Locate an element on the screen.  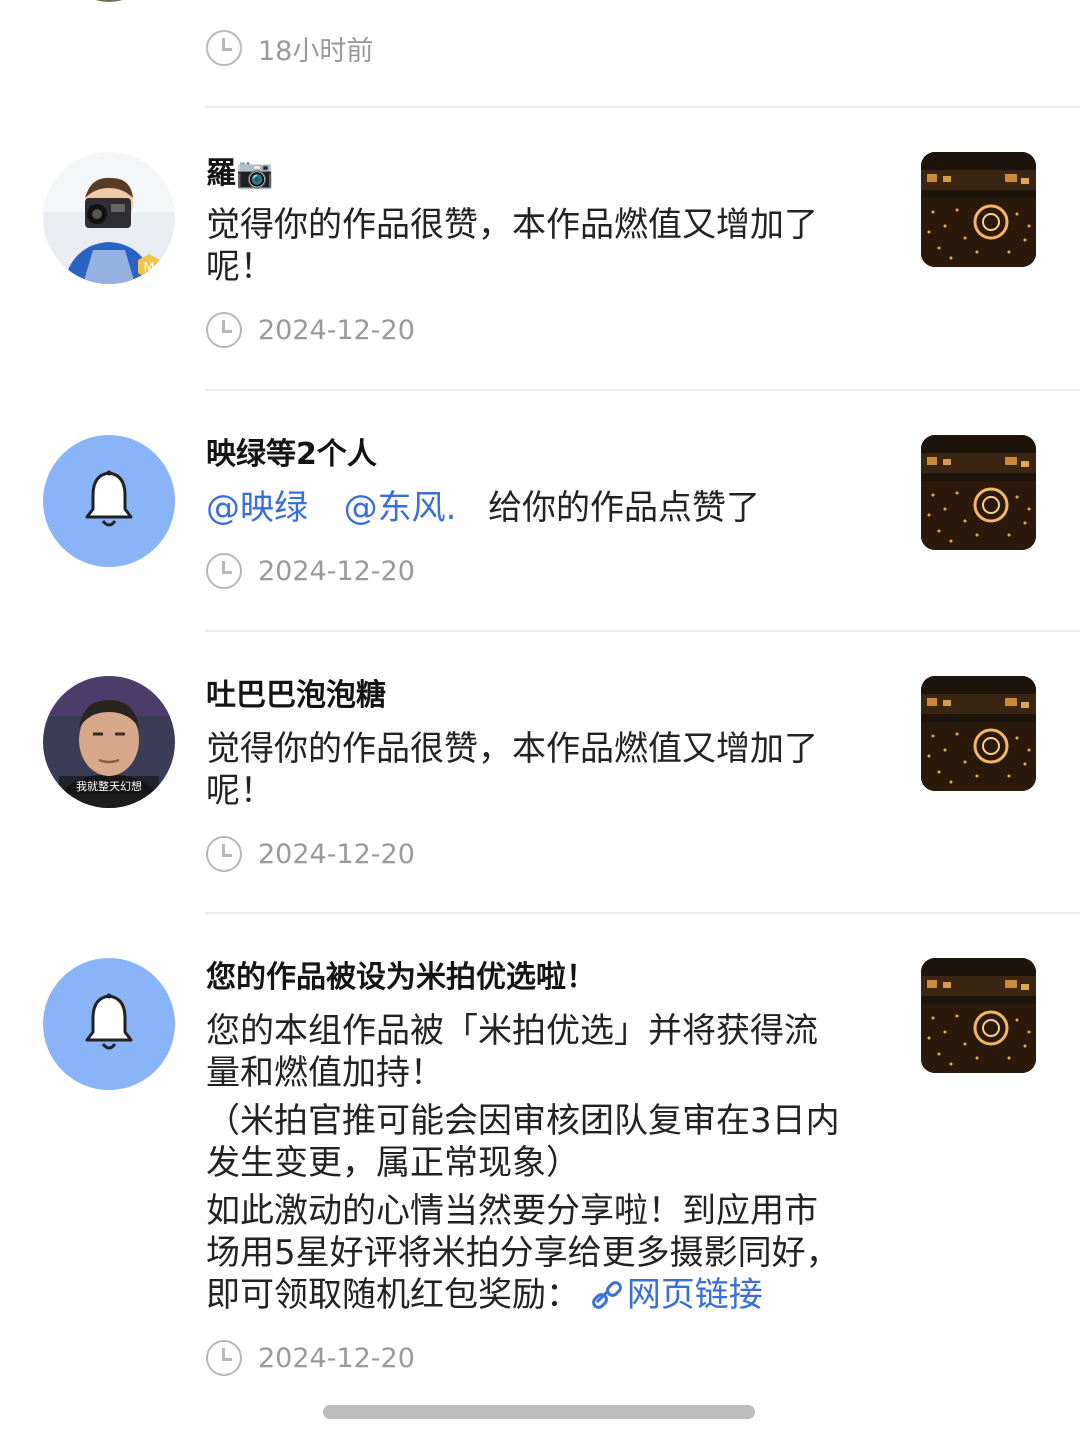
avatar: M is located at coordinates (109, 218).